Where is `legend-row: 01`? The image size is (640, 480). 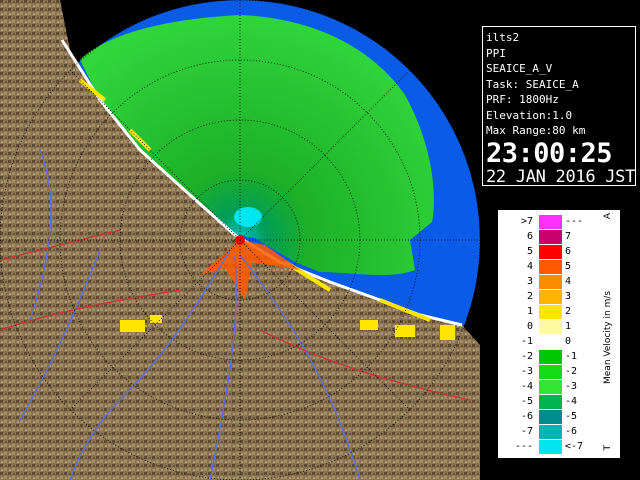 legend-row: 01 is located at coordinates (553, 327).